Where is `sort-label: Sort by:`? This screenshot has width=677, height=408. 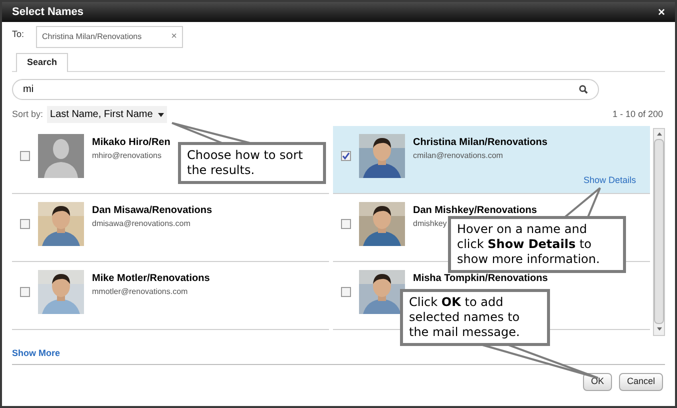 sort-label: Sort by: is located at coordinates (28, 114).